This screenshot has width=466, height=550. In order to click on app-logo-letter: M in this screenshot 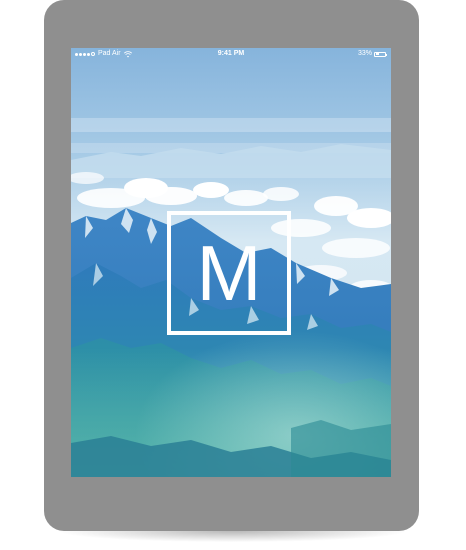, I will do `click(229, 273)`.